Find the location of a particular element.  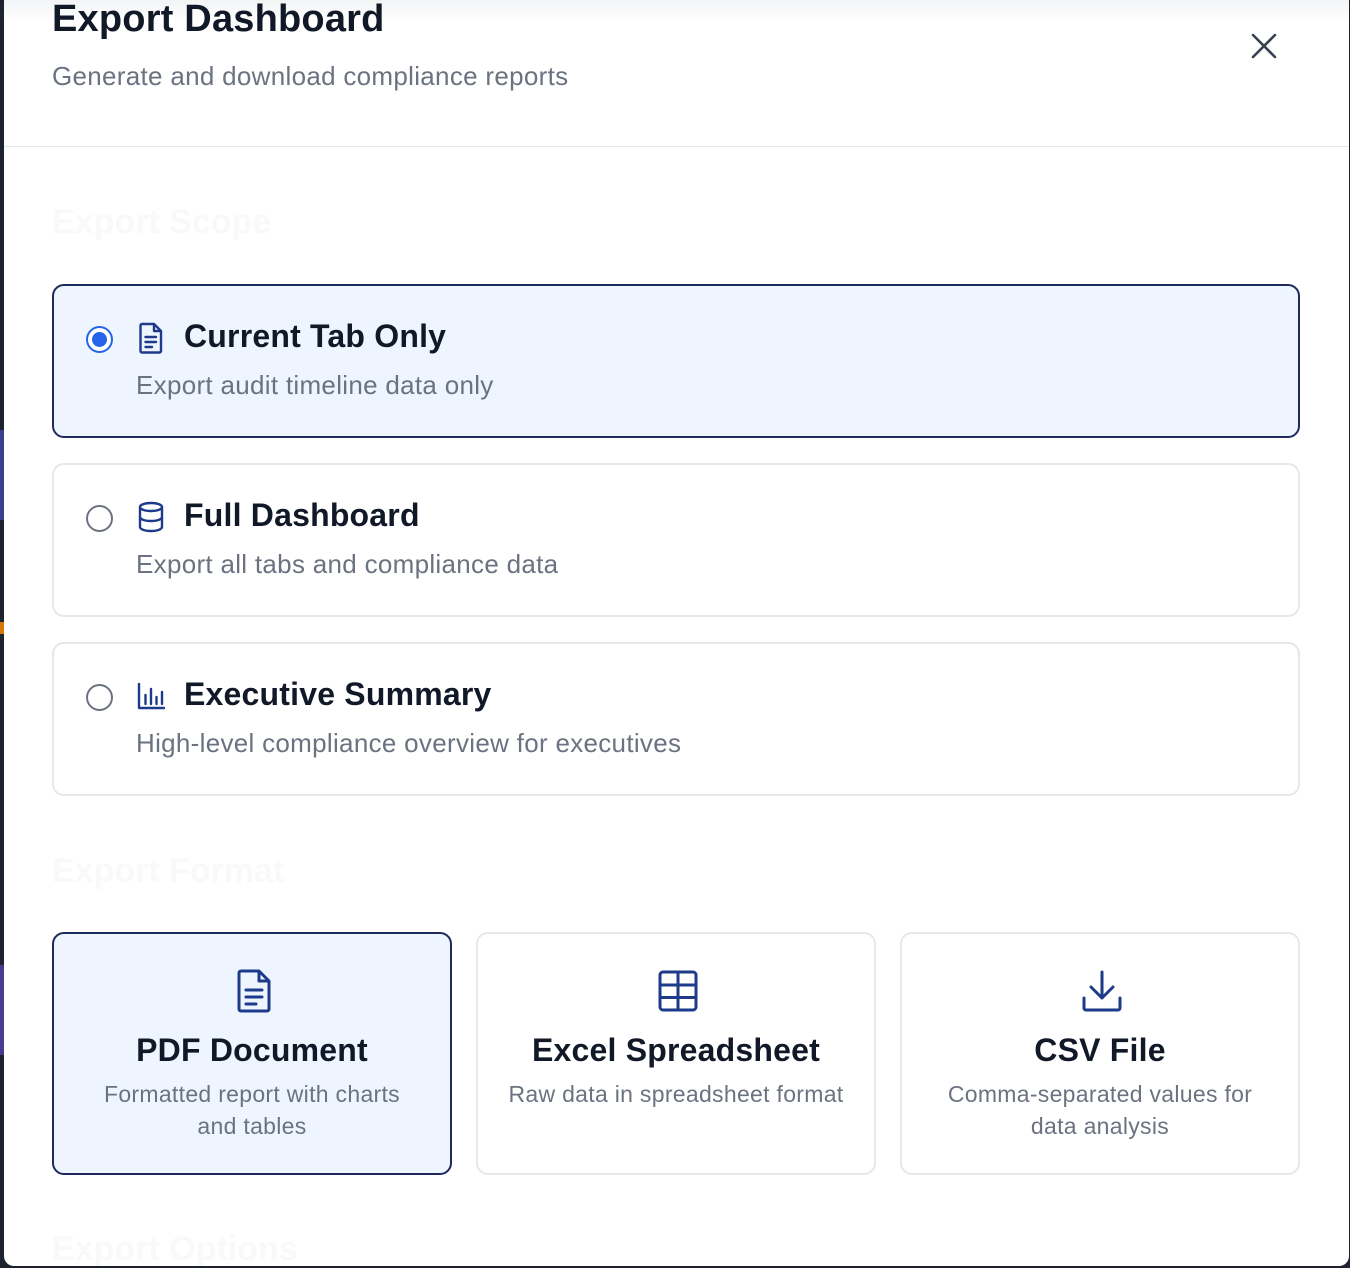

format-option-description: Comma-separated values for data analysis is located at coordinates (1100, 1110).